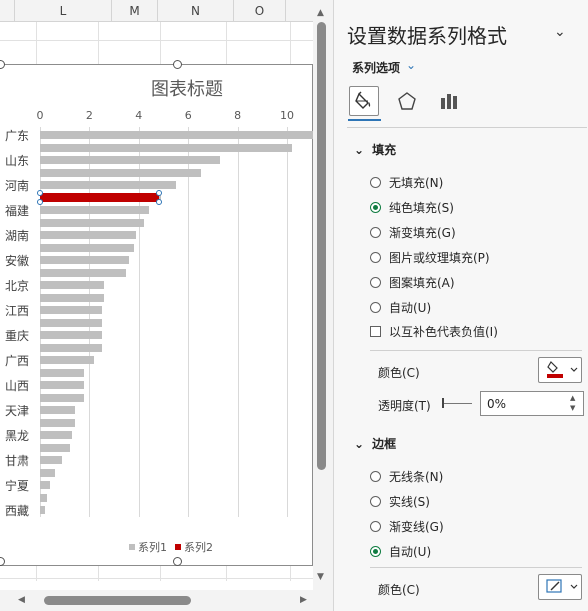 This screenshot has width=588, height=611. I want to click on column-header-o: O, so click(260, 11).